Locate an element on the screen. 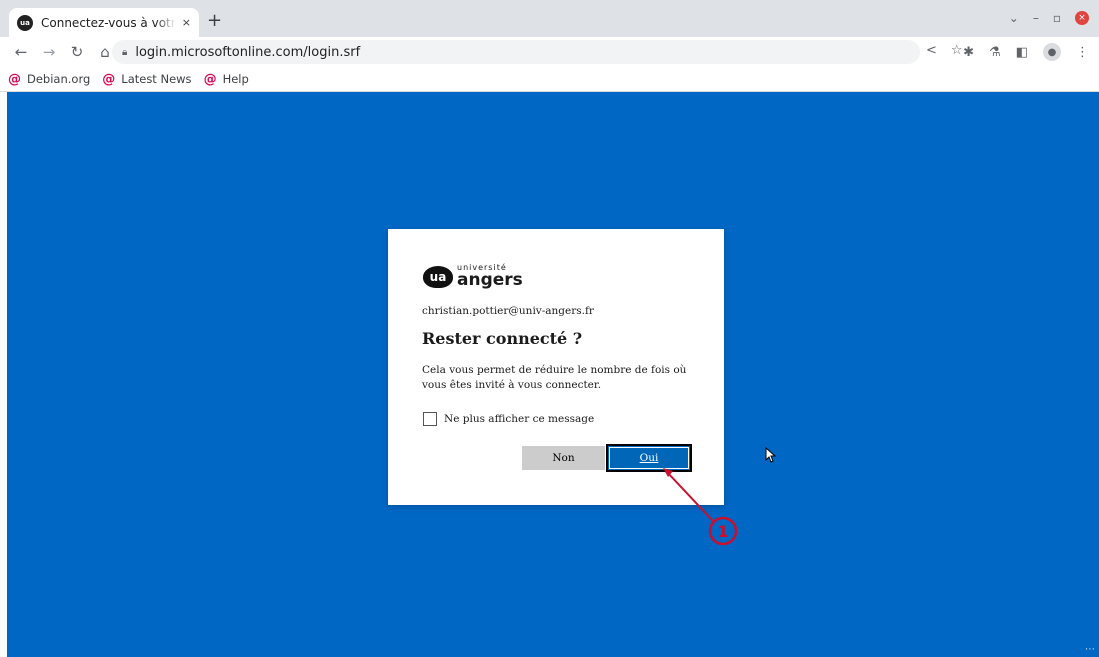 The width and height of the screenshot is (1099, 657). address-bar: 🔒︎ login.microsoftonline.com/login.srf is located at coordinates (516, 52).